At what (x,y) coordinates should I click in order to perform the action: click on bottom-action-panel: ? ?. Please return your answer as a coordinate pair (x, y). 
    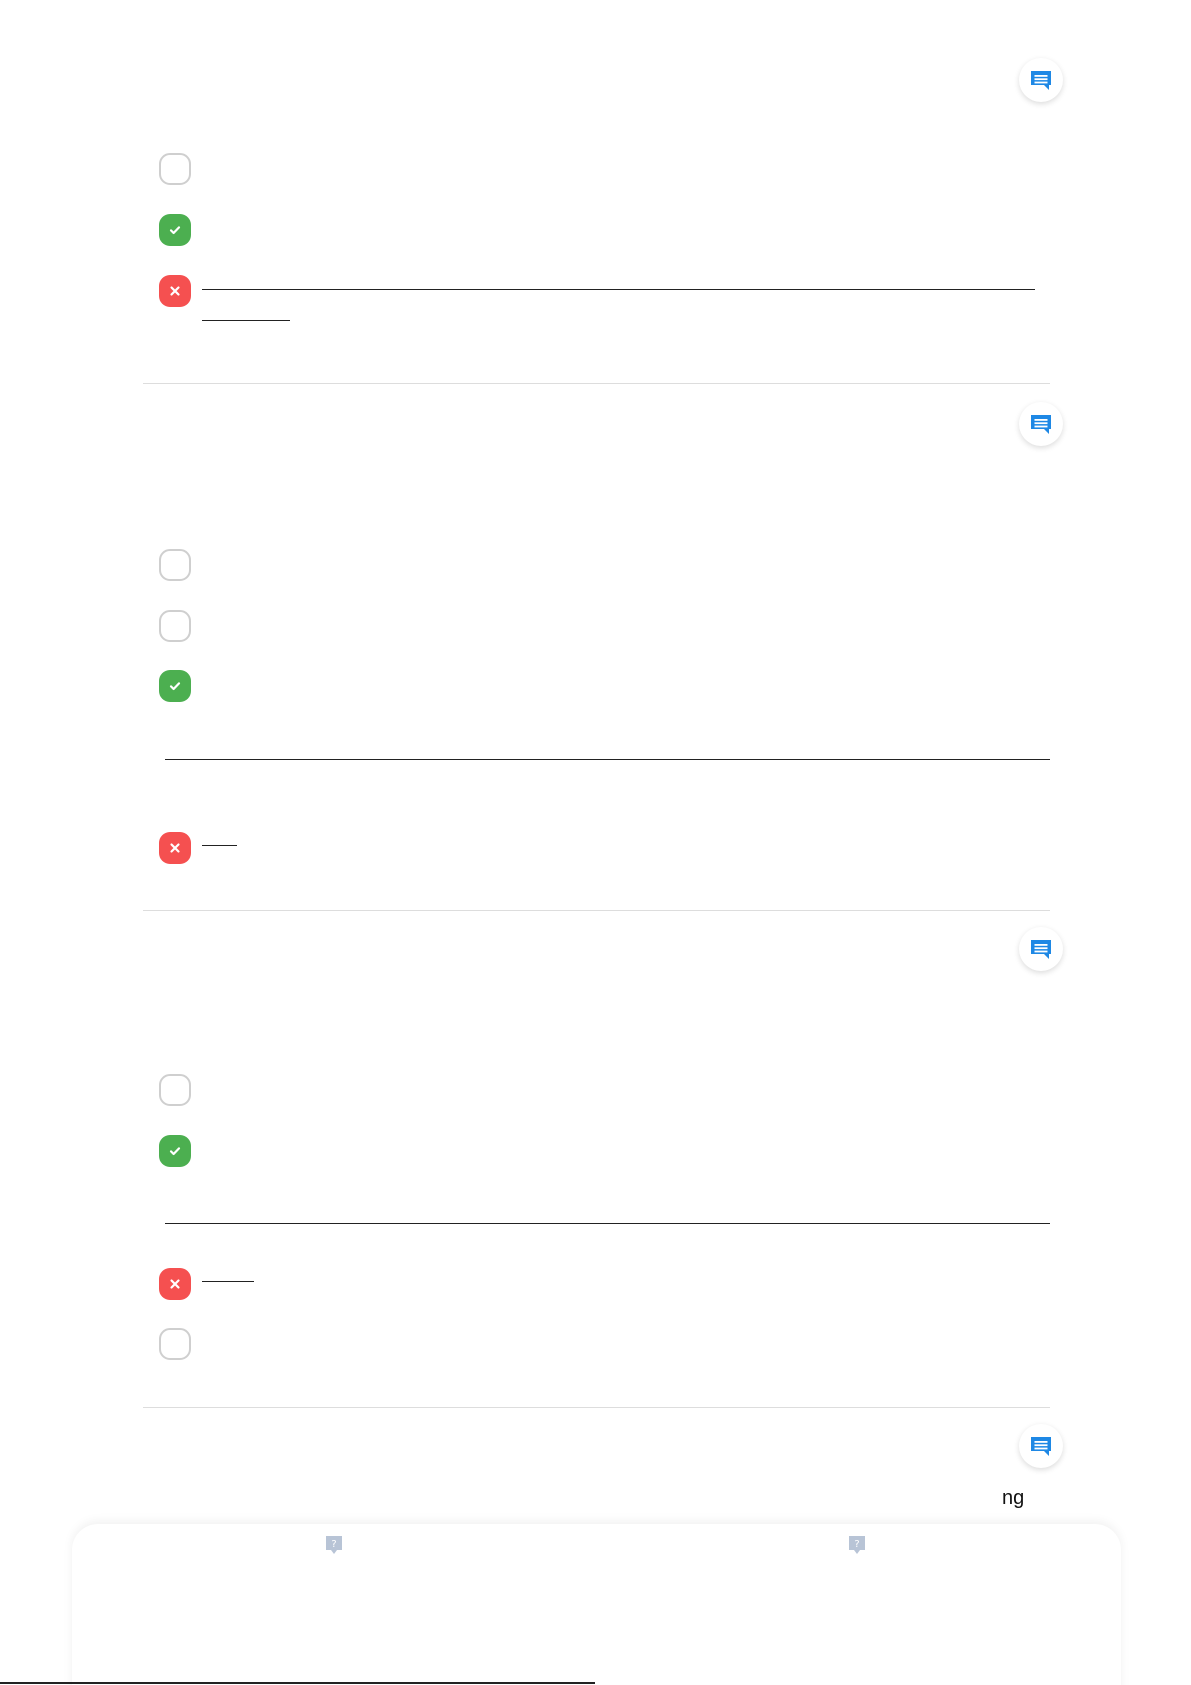
    Looking at the image, I should click on (596, 1604).